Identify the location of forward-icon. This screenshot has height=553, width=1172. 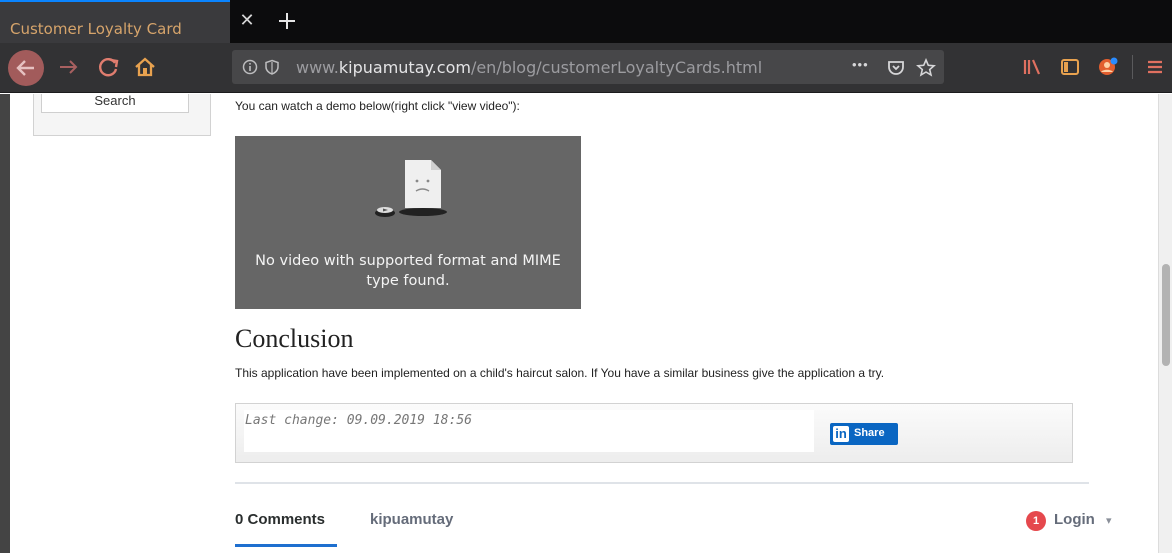
(69, 67).